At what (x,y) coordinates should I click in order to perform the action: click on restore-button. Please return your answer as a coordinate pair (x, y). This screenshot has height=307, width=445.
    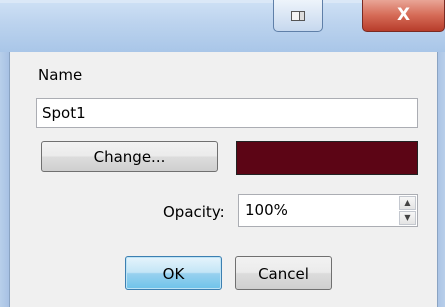
    Looking at the image, I should click on (298, 16).